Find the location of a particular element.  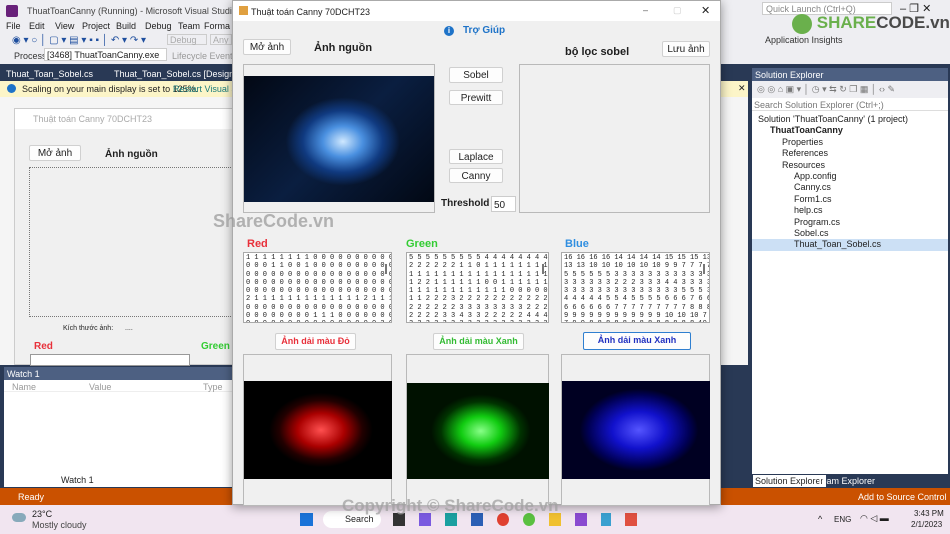

save-image-button: Lưu ảnh is located at coordinates (686, 49).